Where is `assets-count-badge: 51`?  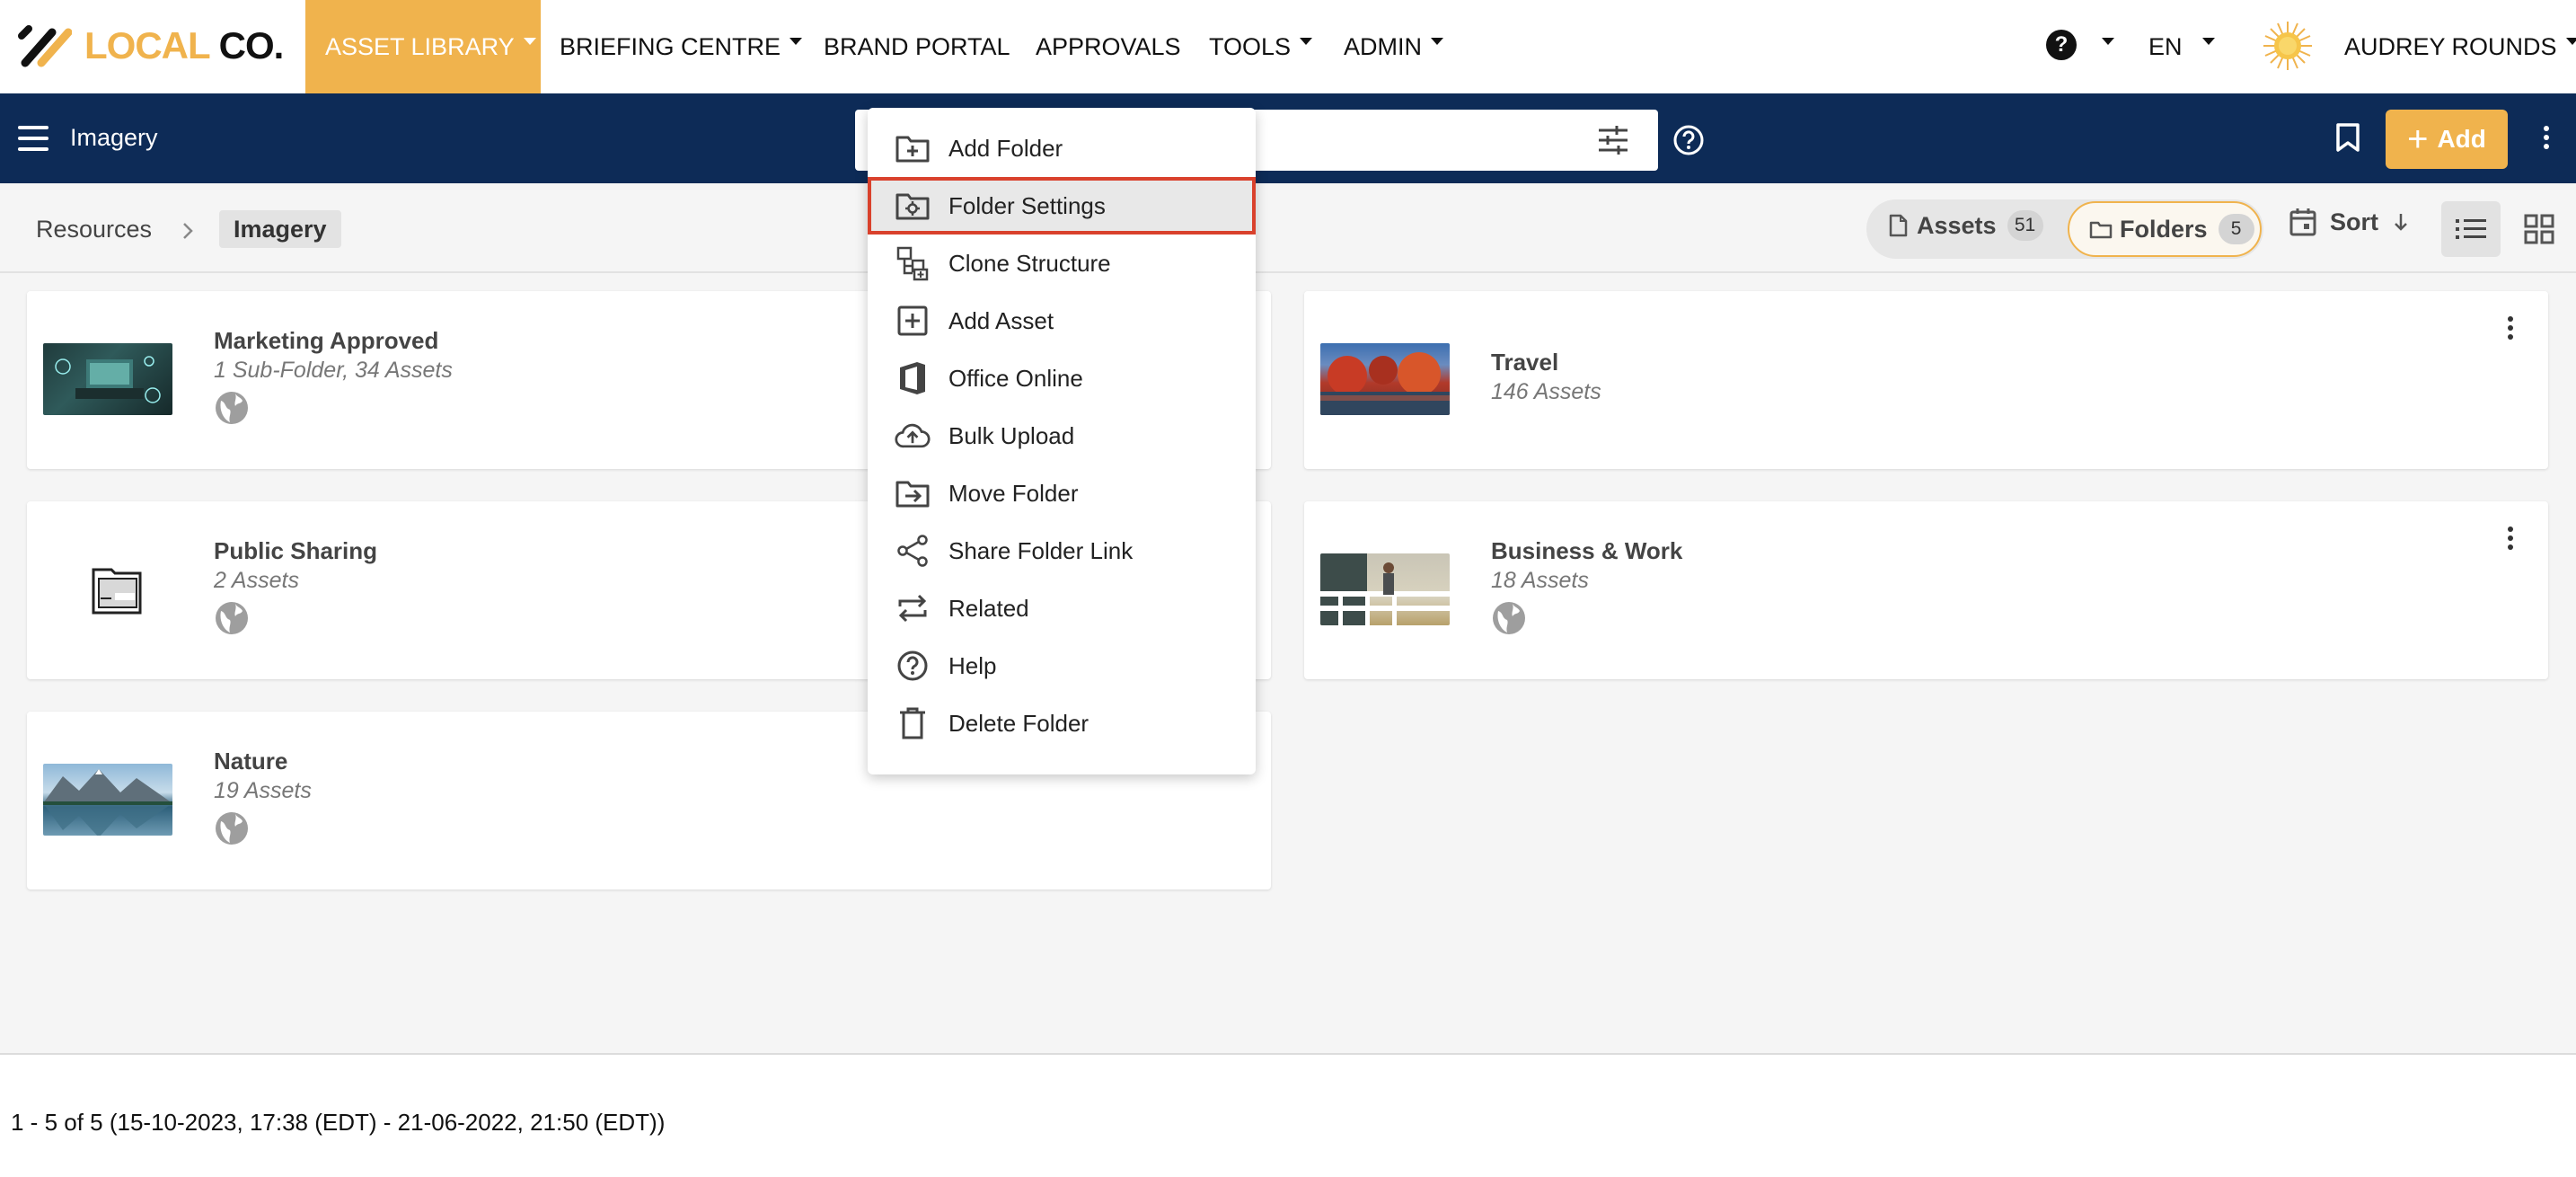
assets-count-badge: 51 is located at coordinates (2025, 225).